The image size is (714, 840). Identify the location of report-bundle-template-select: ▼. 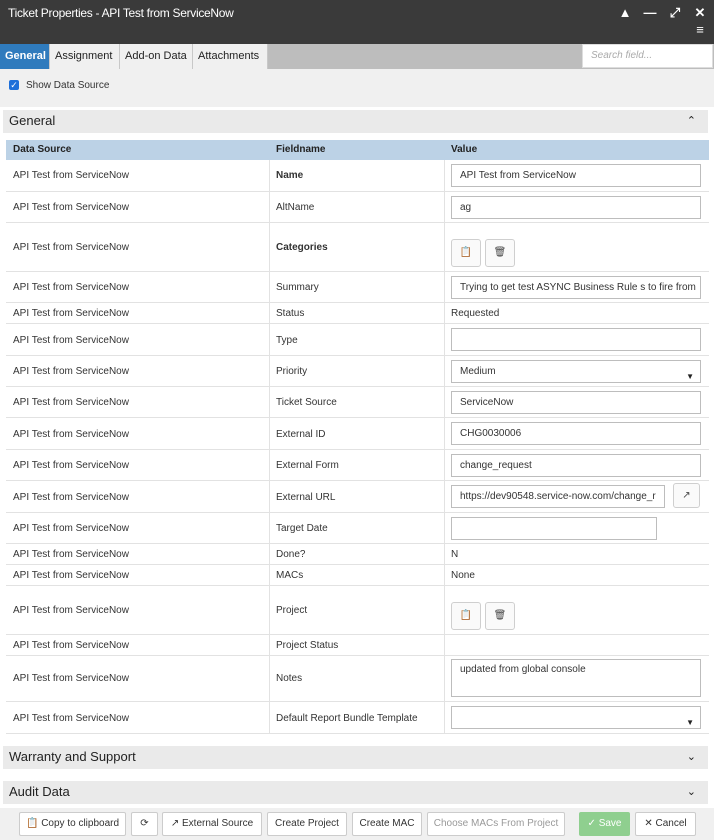
(576, 717).